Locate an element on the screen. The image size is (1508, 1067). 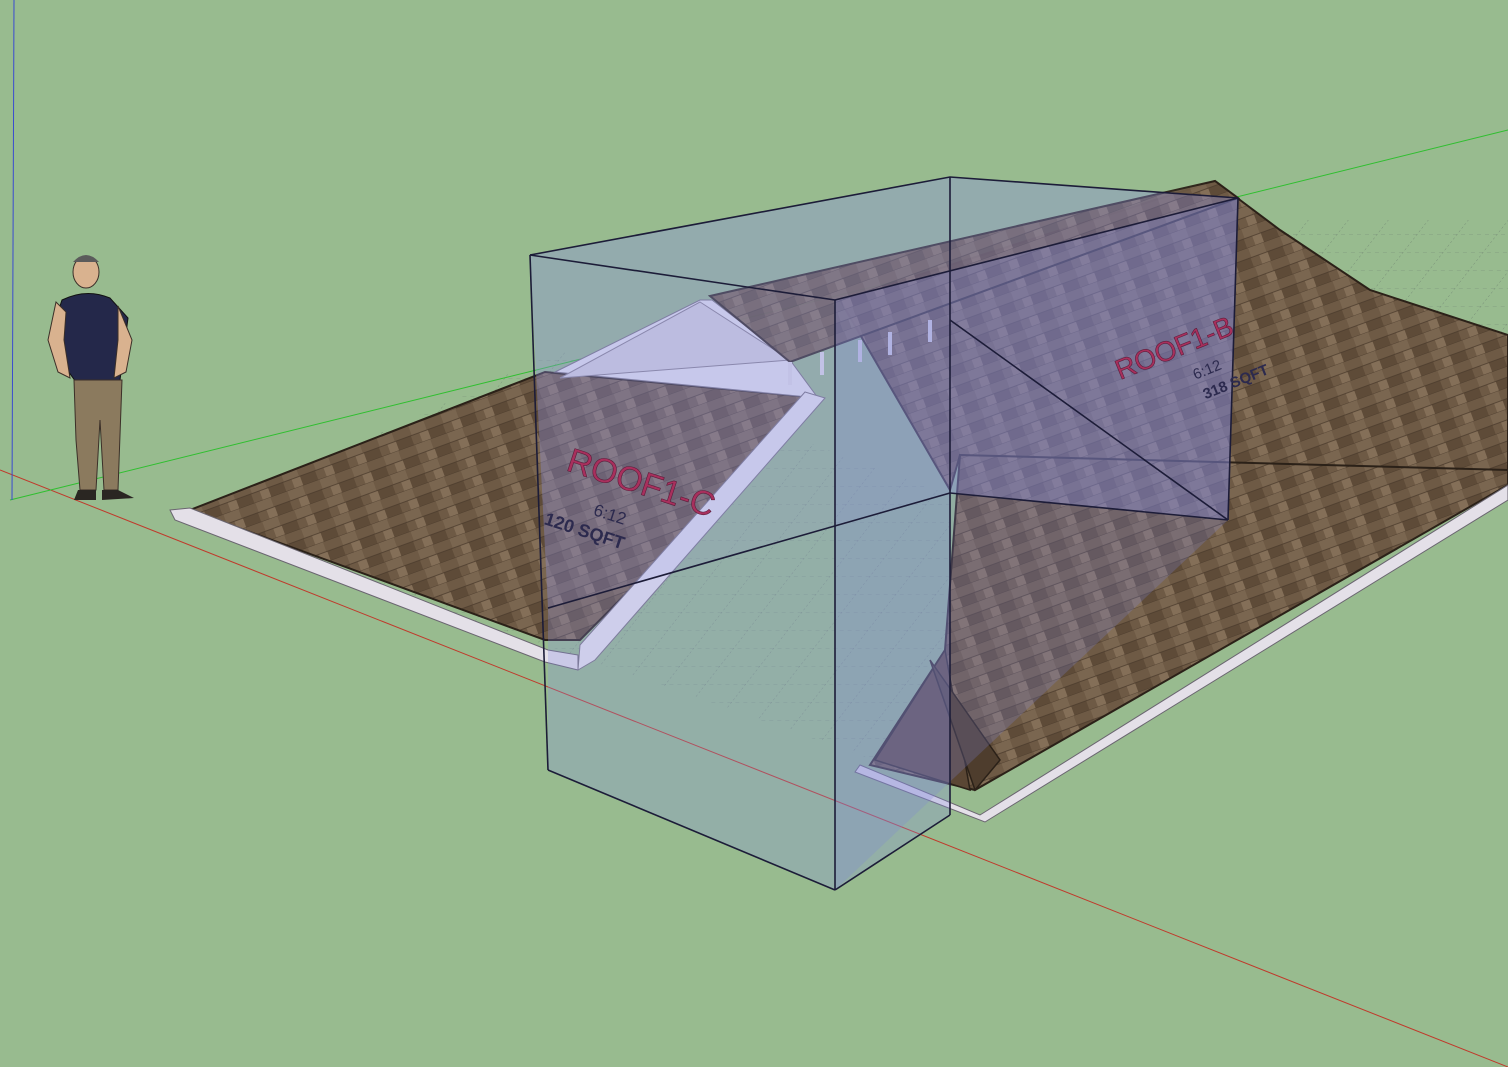
person-legs is located at coordinates (98, 435).